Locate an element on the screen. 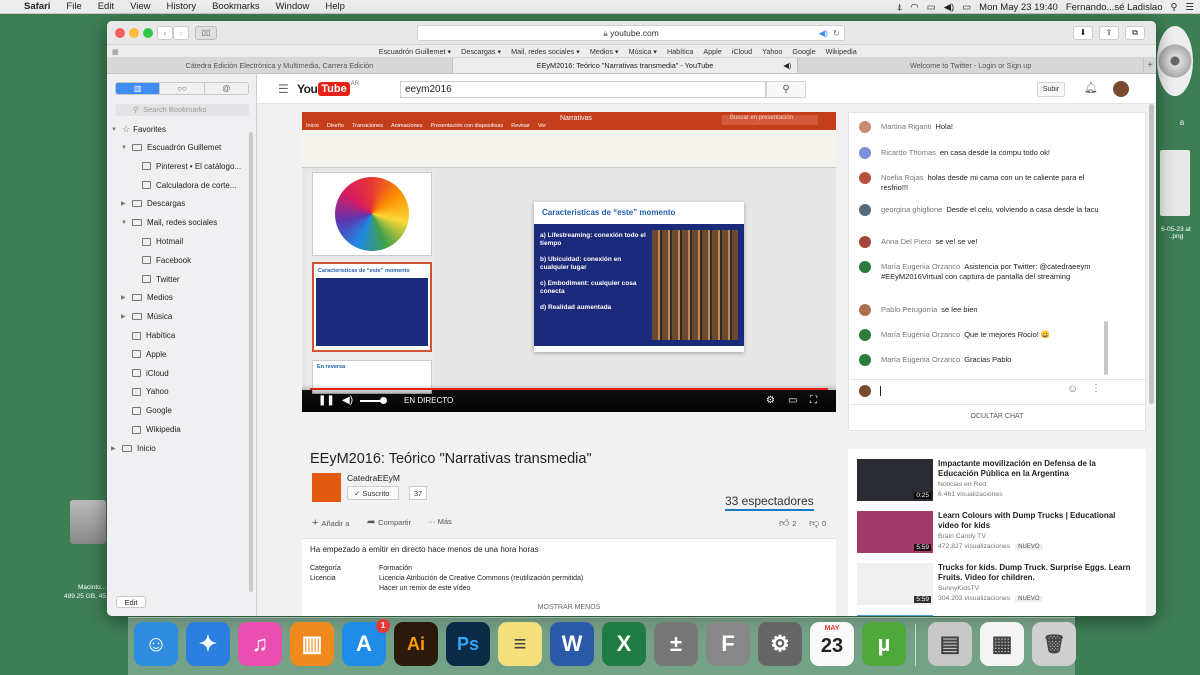 This screenshot has height=675, width=1200. notification-center-icon: ☰ is located at coordinates (1189, 7).